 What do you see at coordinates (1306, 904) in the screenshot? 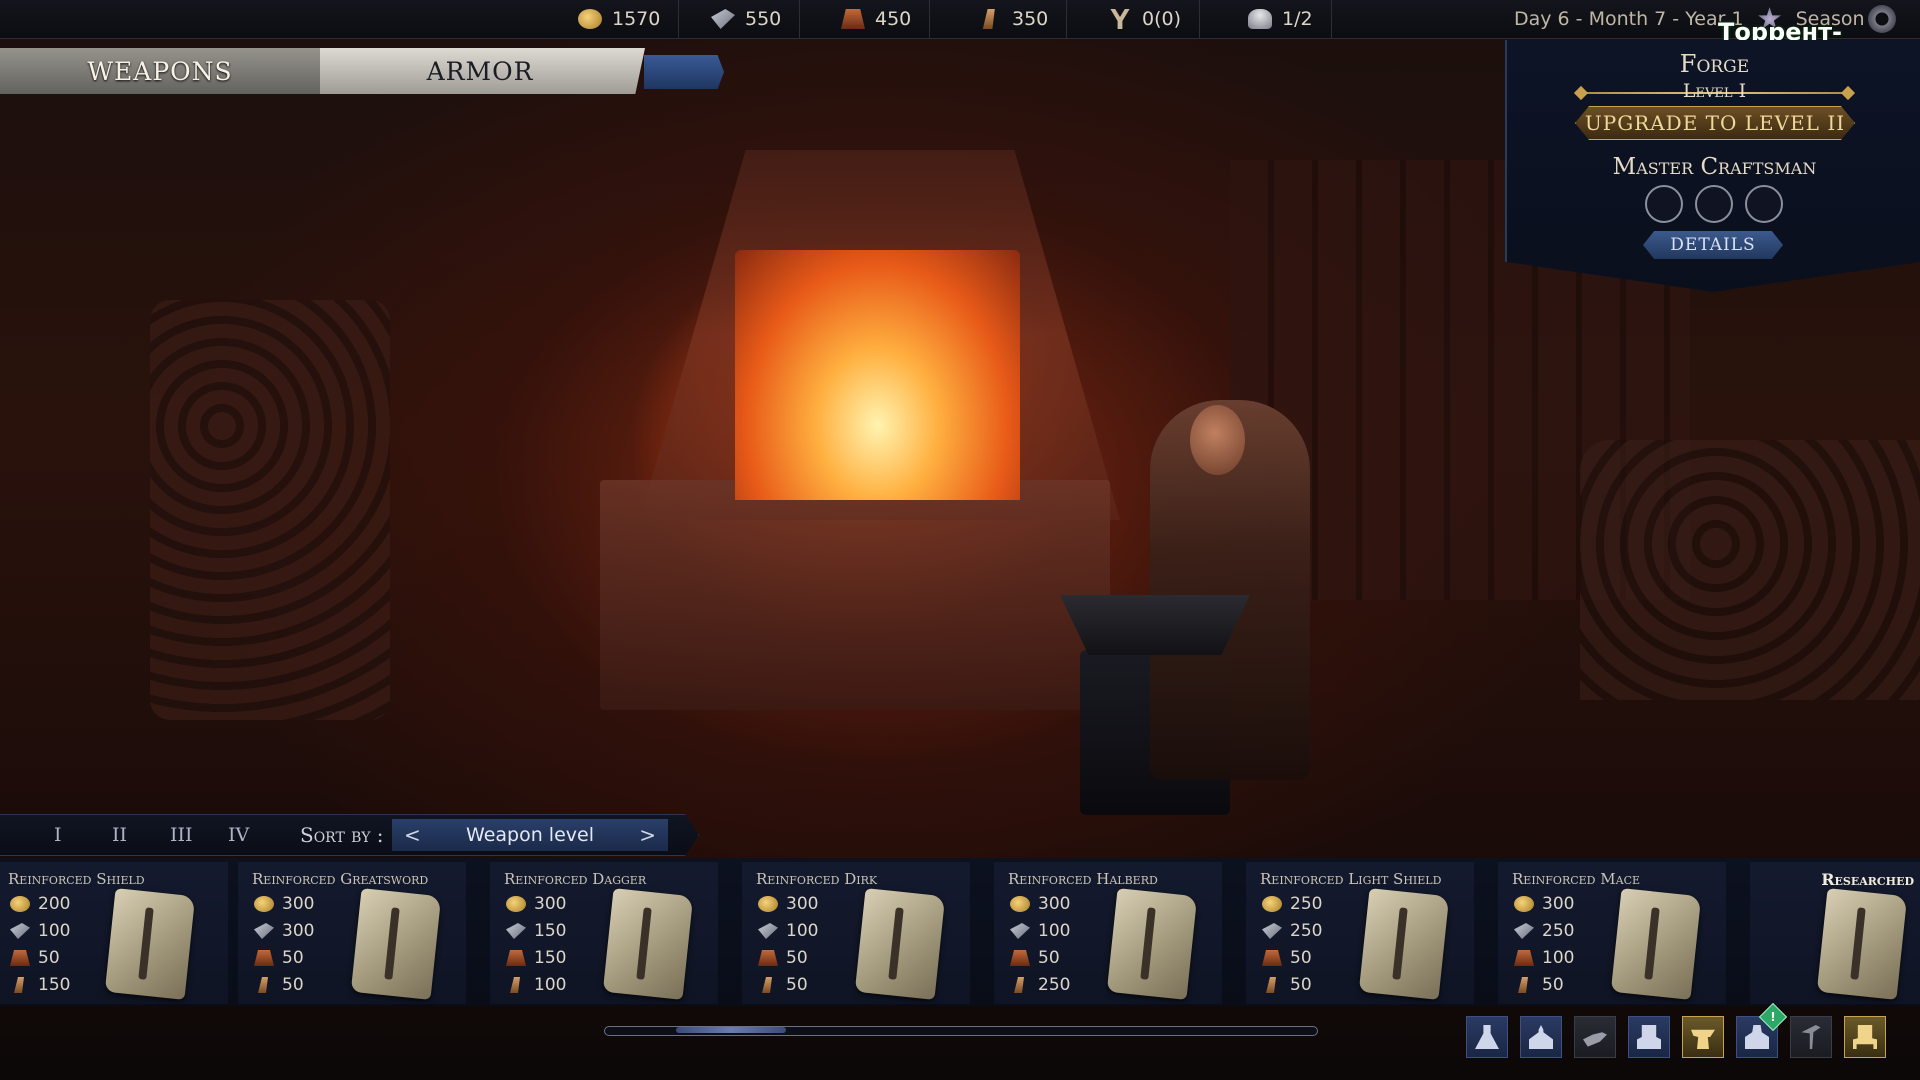
I see `cost-gold-value: 250` at bounding box center [1306, 904].